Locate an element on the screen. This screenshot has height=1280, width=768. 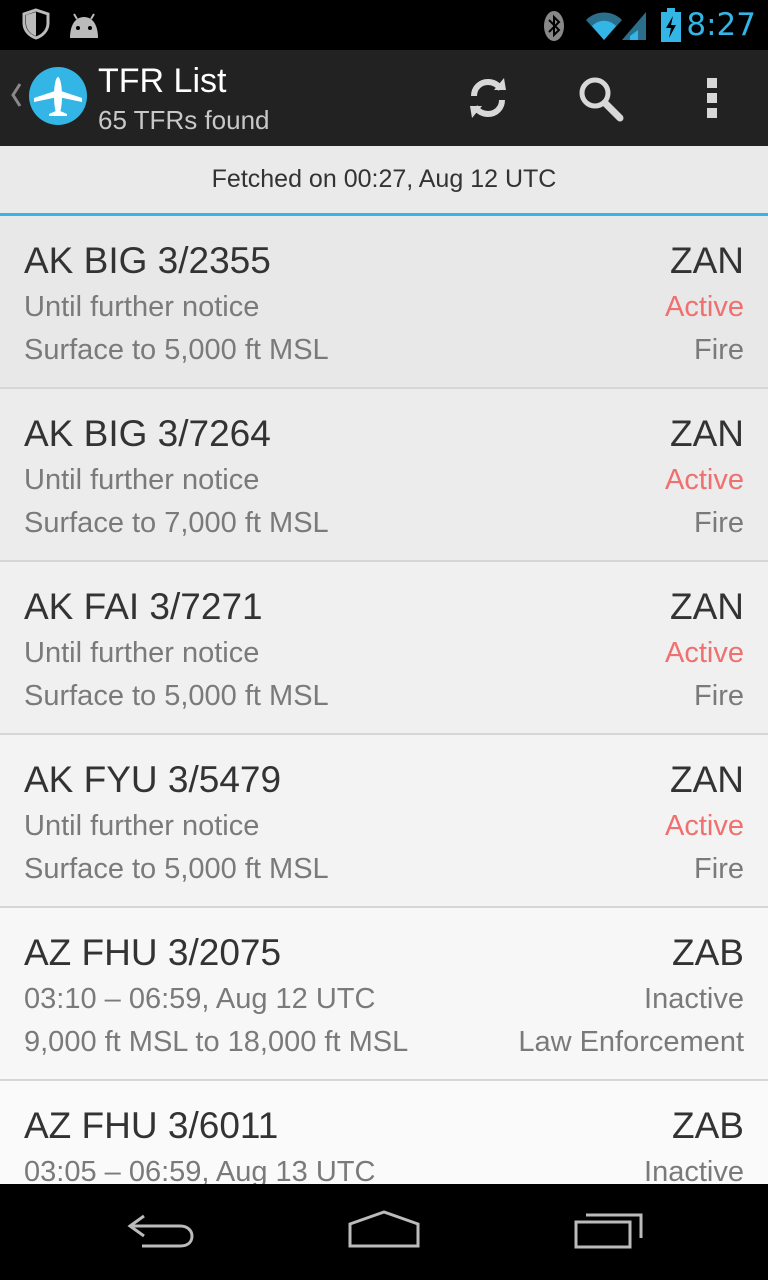
overflow-menu-icon is located at coordinates (712, 100).